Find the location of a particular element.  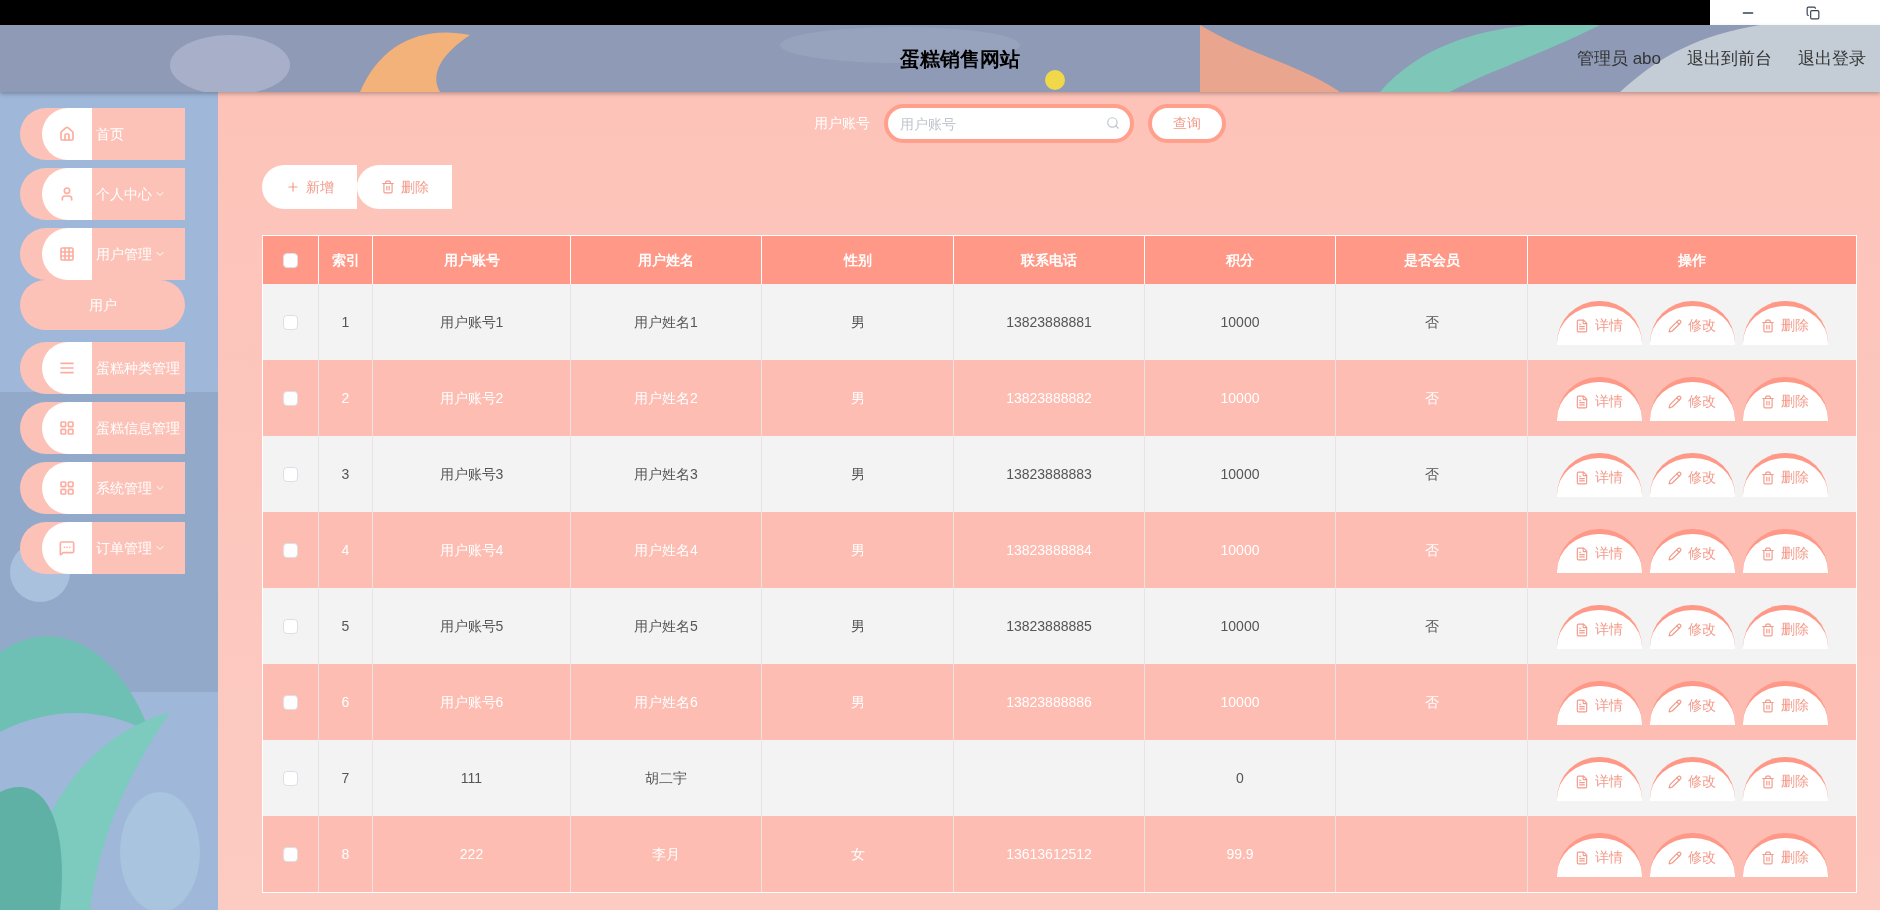

table-cell-text: 4 is located at coordinates (345, 550).